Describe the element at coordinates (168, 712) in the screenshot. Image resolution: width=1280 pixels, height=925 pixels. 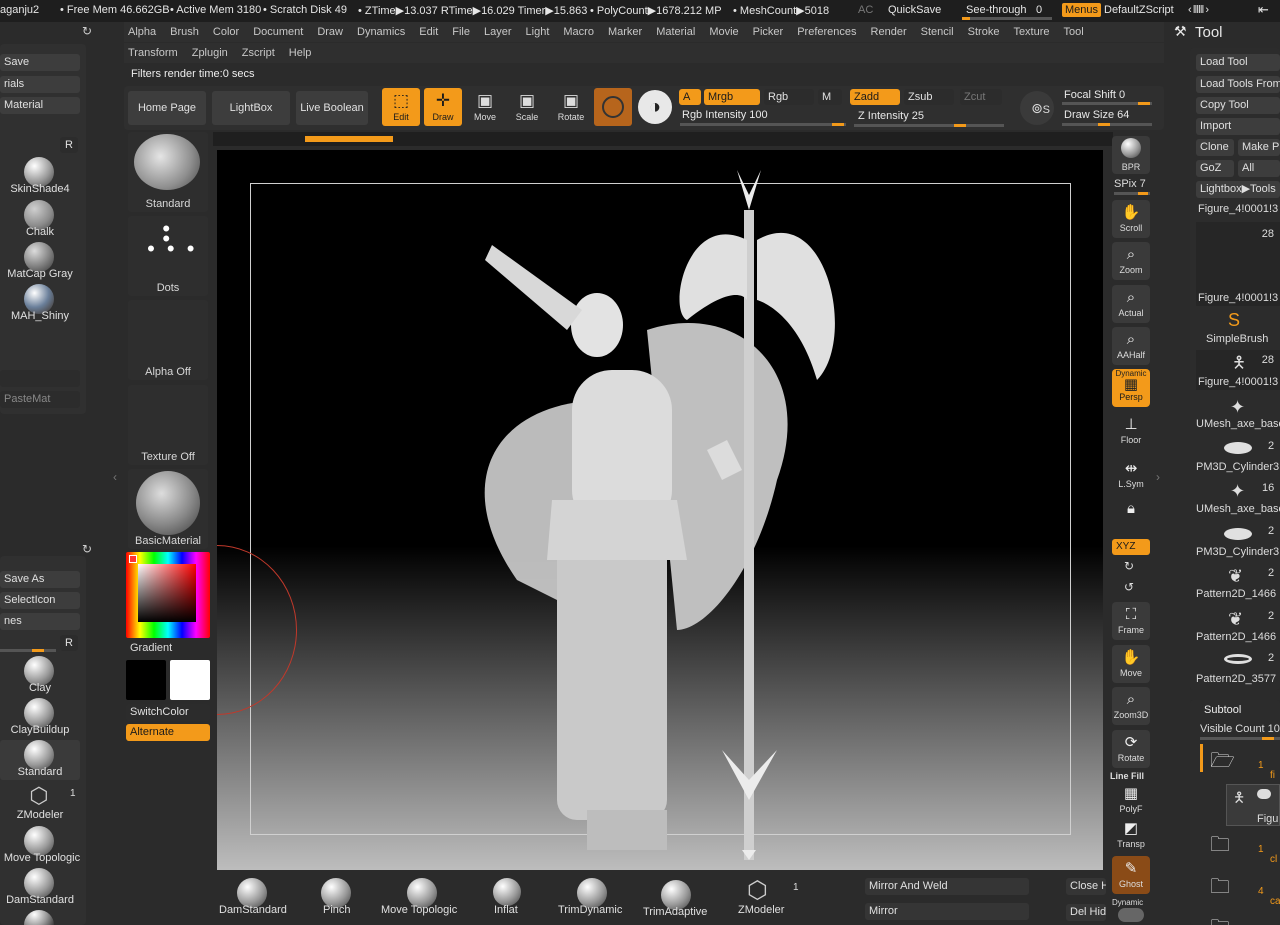
I see `switch-color-button: SwitchColor` at that location.